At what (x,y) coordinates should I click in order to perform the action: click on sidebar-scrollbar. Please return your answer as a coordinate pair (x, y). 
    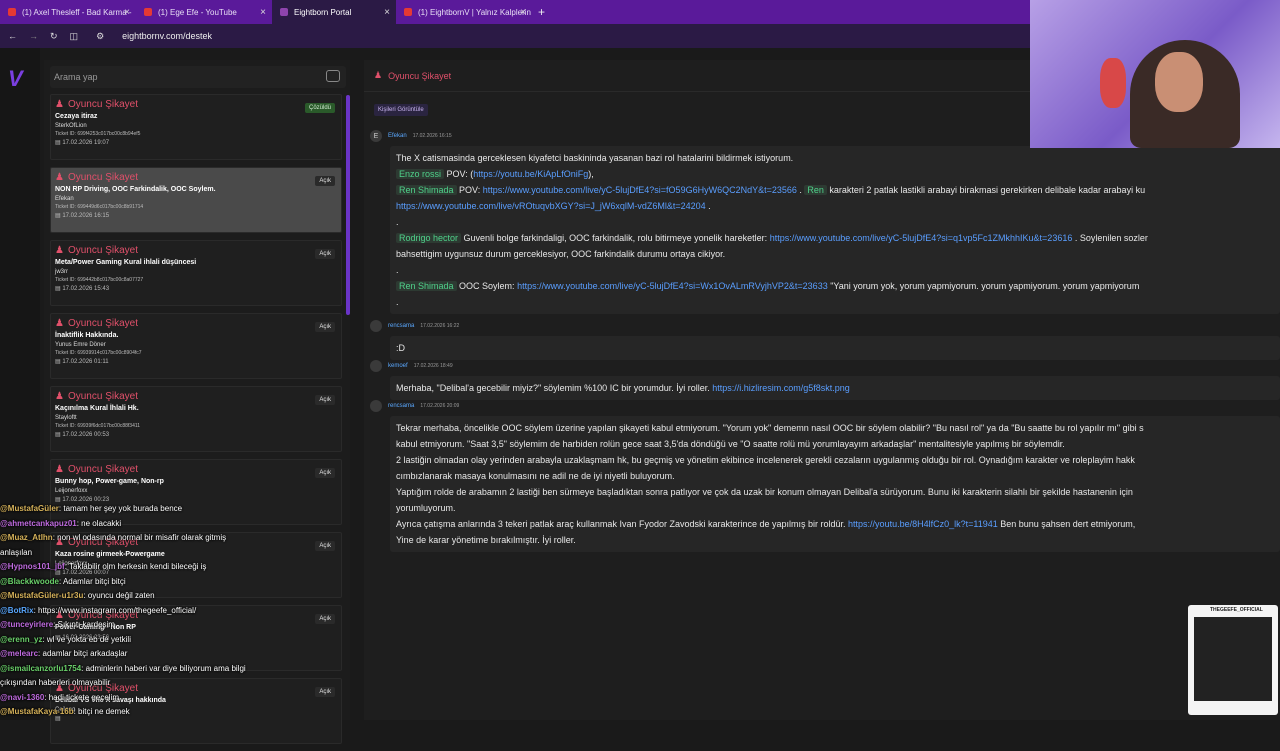
    Looking at the image, I should click on (348, 205).